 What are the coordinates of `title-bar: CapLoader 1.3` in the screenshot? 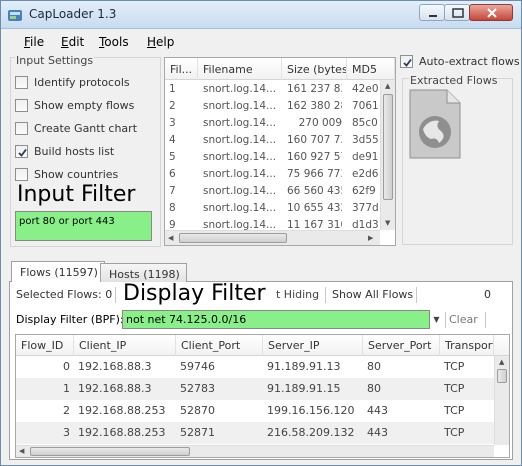 It's located at (261, 15).